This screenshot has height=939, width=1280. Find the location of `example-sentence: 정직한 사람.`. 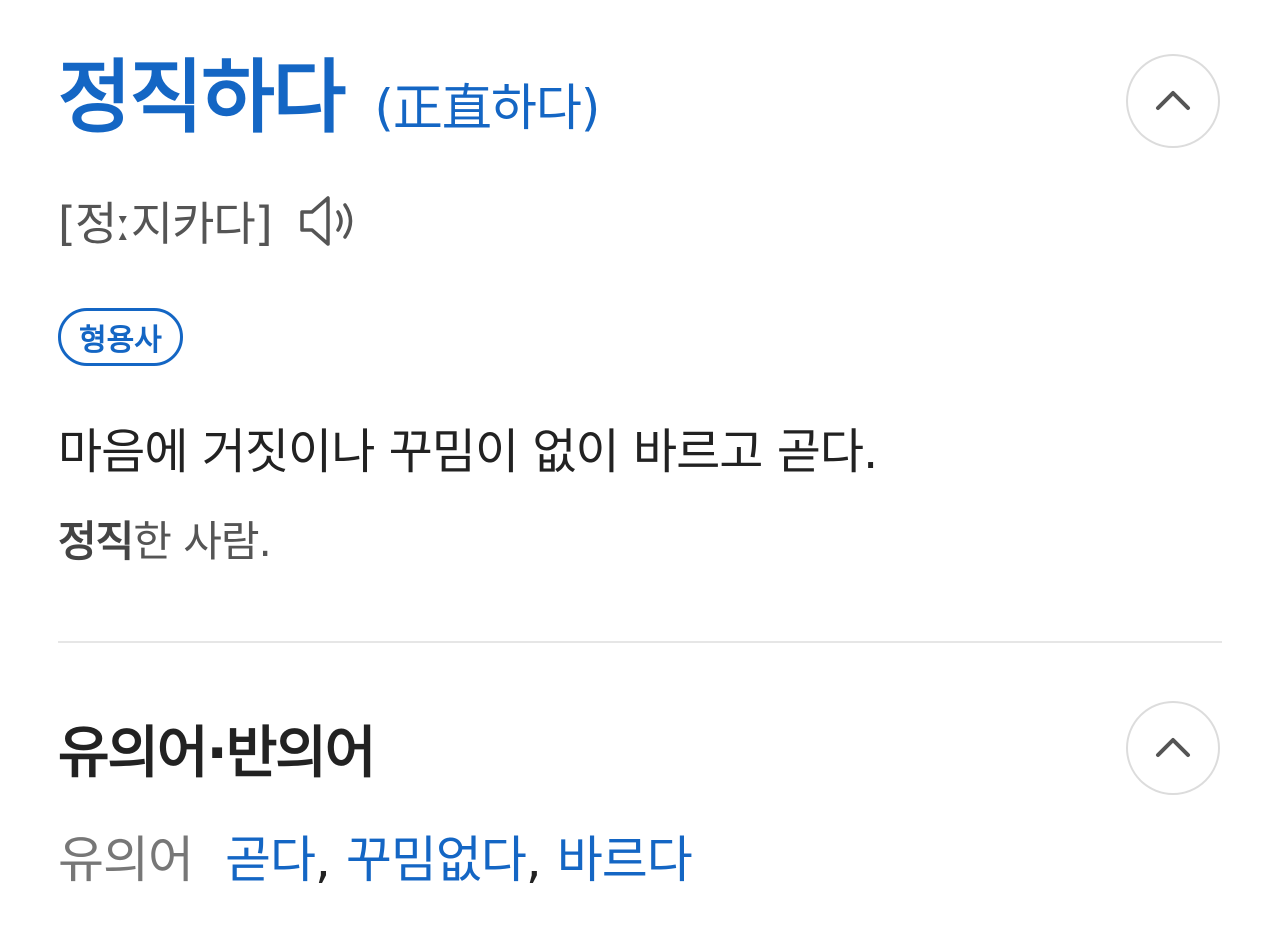

example-sentence: 정직한 사람. is located at coordinates (165, 538).